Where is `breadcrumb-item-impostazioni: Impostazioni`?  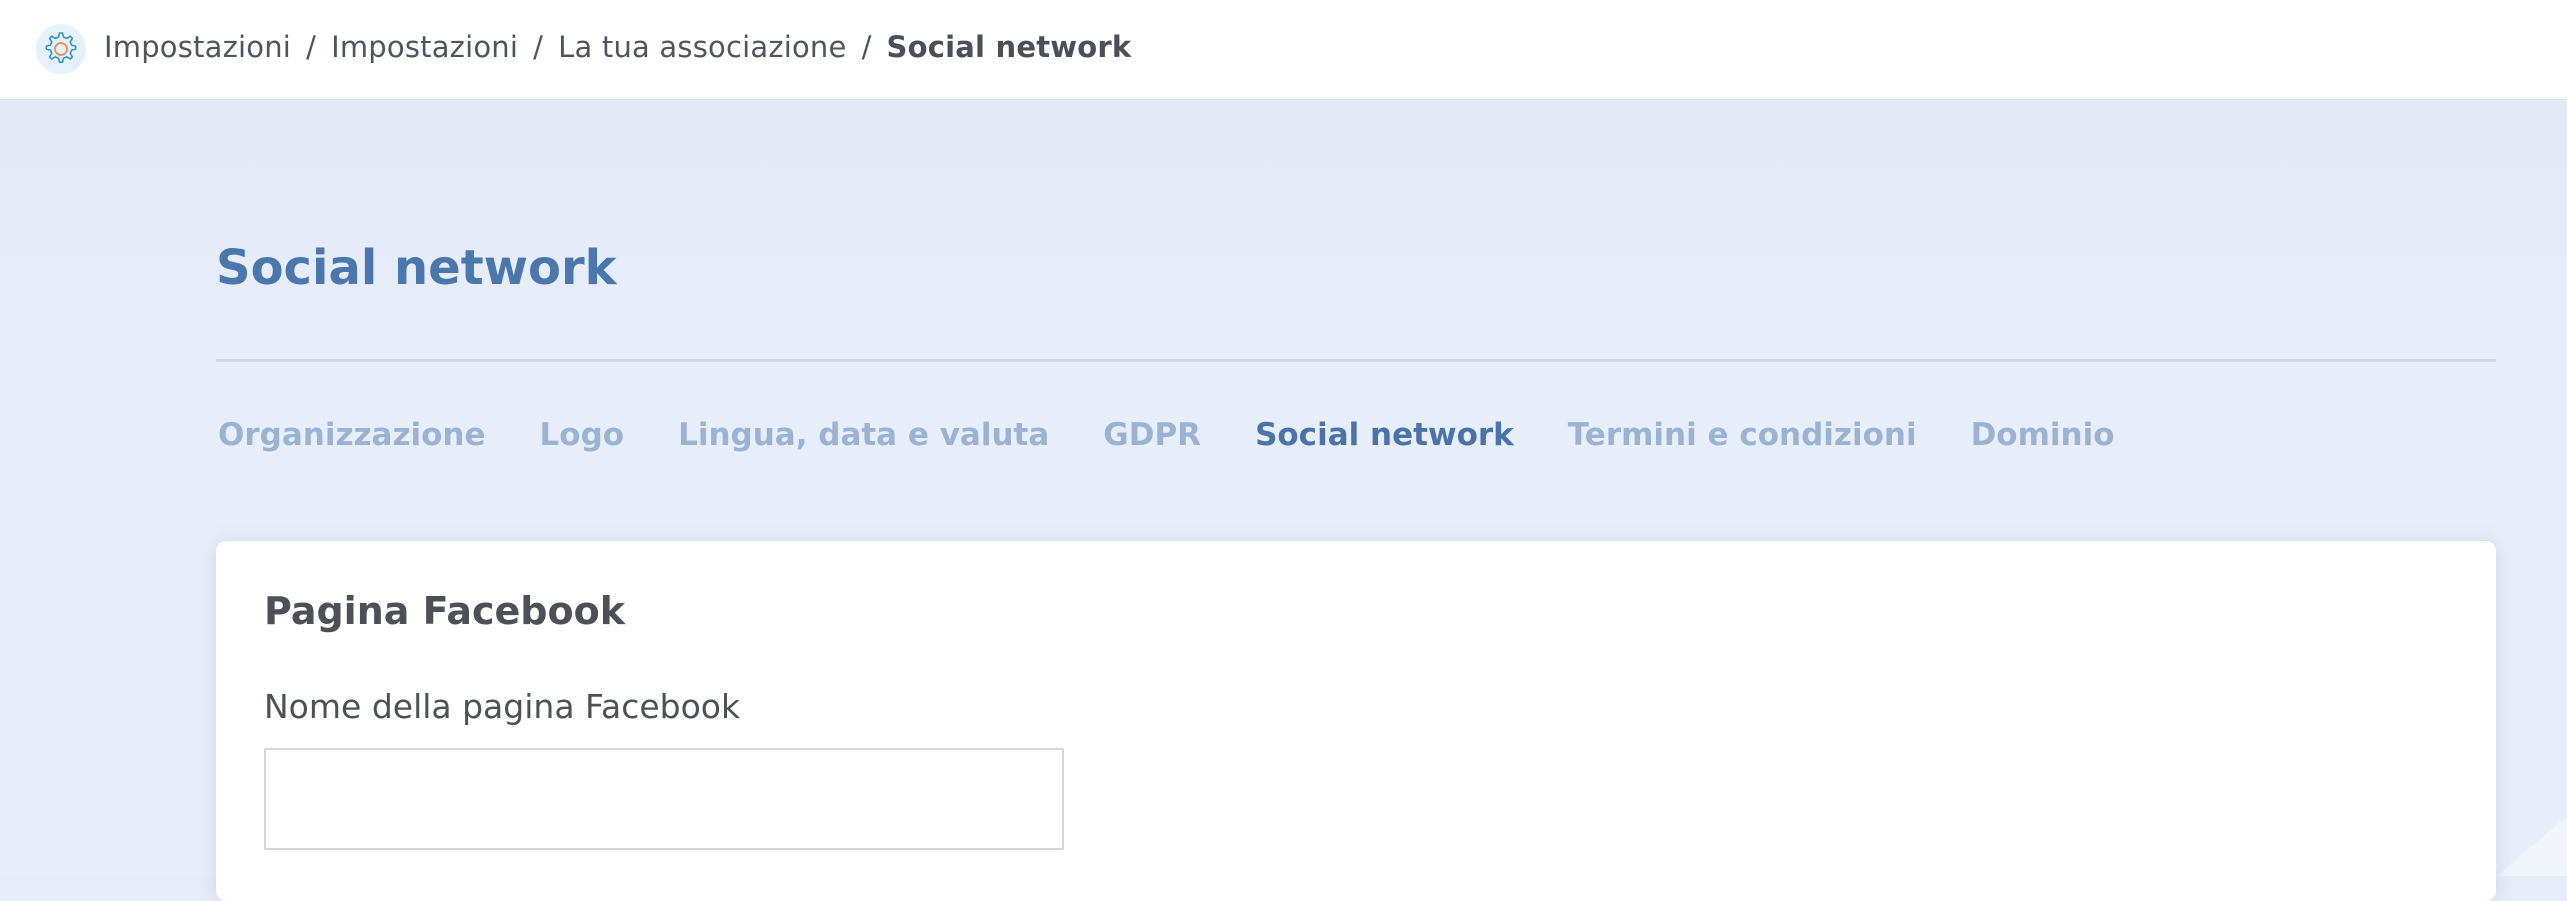 breadcrumb-item-impostazioni: Impostazioni is located at coordinates (197, 47).